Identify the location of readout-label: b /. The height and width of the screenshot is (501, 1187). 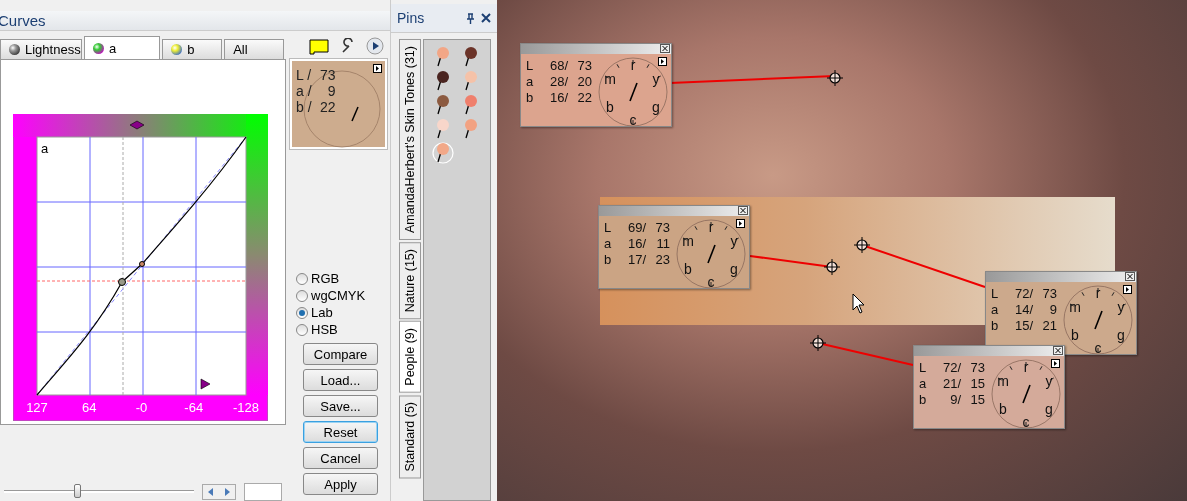
(304, 107).